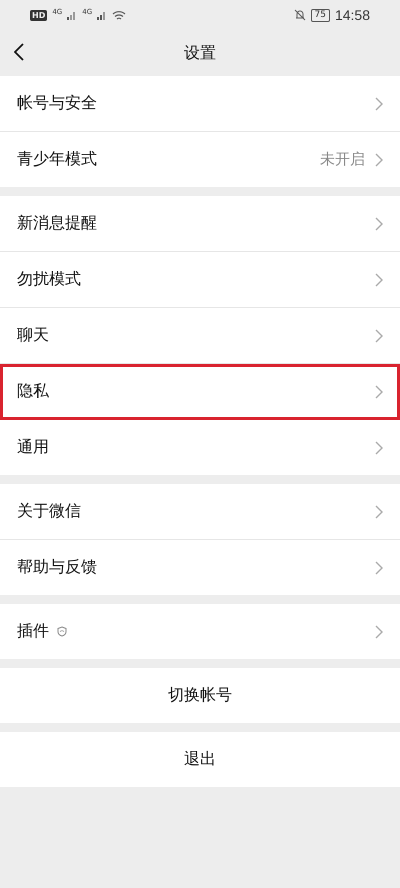 This screenshot has width=400, height=888. I want to click on settings-row: 勿扰模式, so click(200, 280).